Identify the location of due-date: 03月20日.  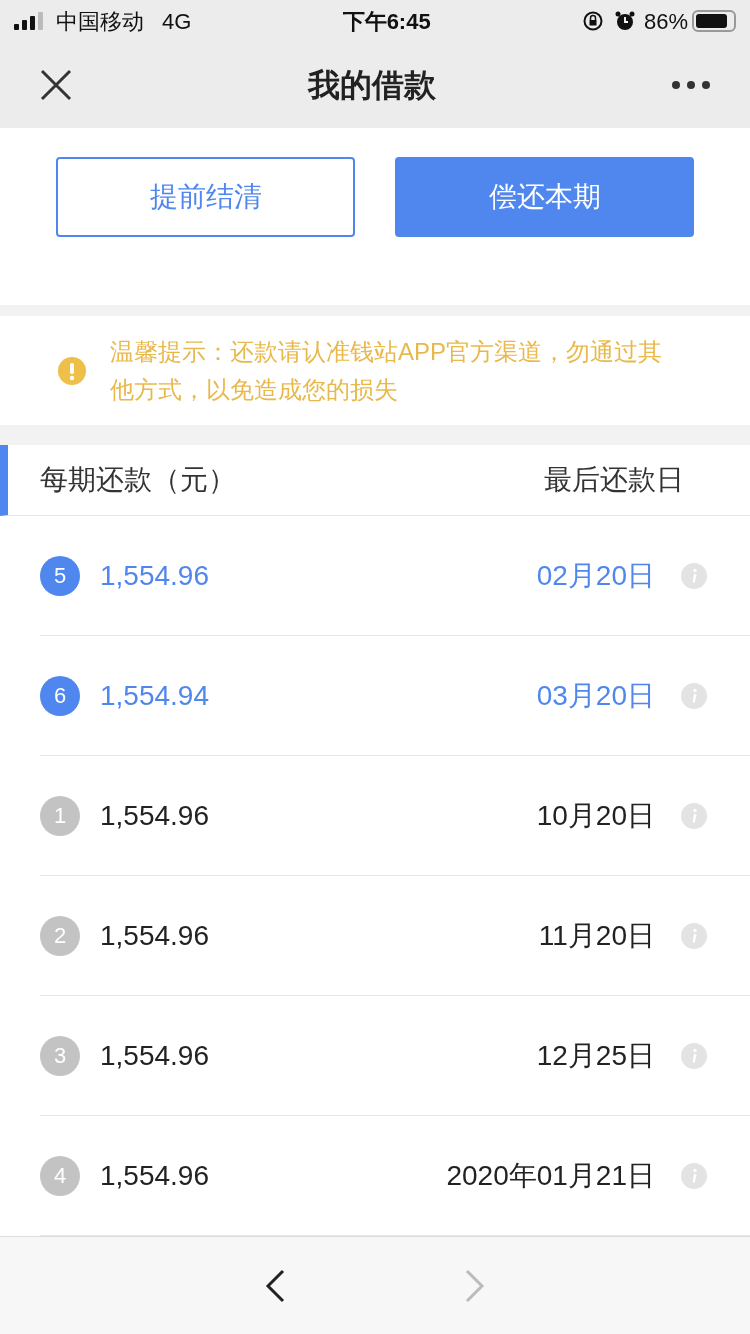
(595, 695).